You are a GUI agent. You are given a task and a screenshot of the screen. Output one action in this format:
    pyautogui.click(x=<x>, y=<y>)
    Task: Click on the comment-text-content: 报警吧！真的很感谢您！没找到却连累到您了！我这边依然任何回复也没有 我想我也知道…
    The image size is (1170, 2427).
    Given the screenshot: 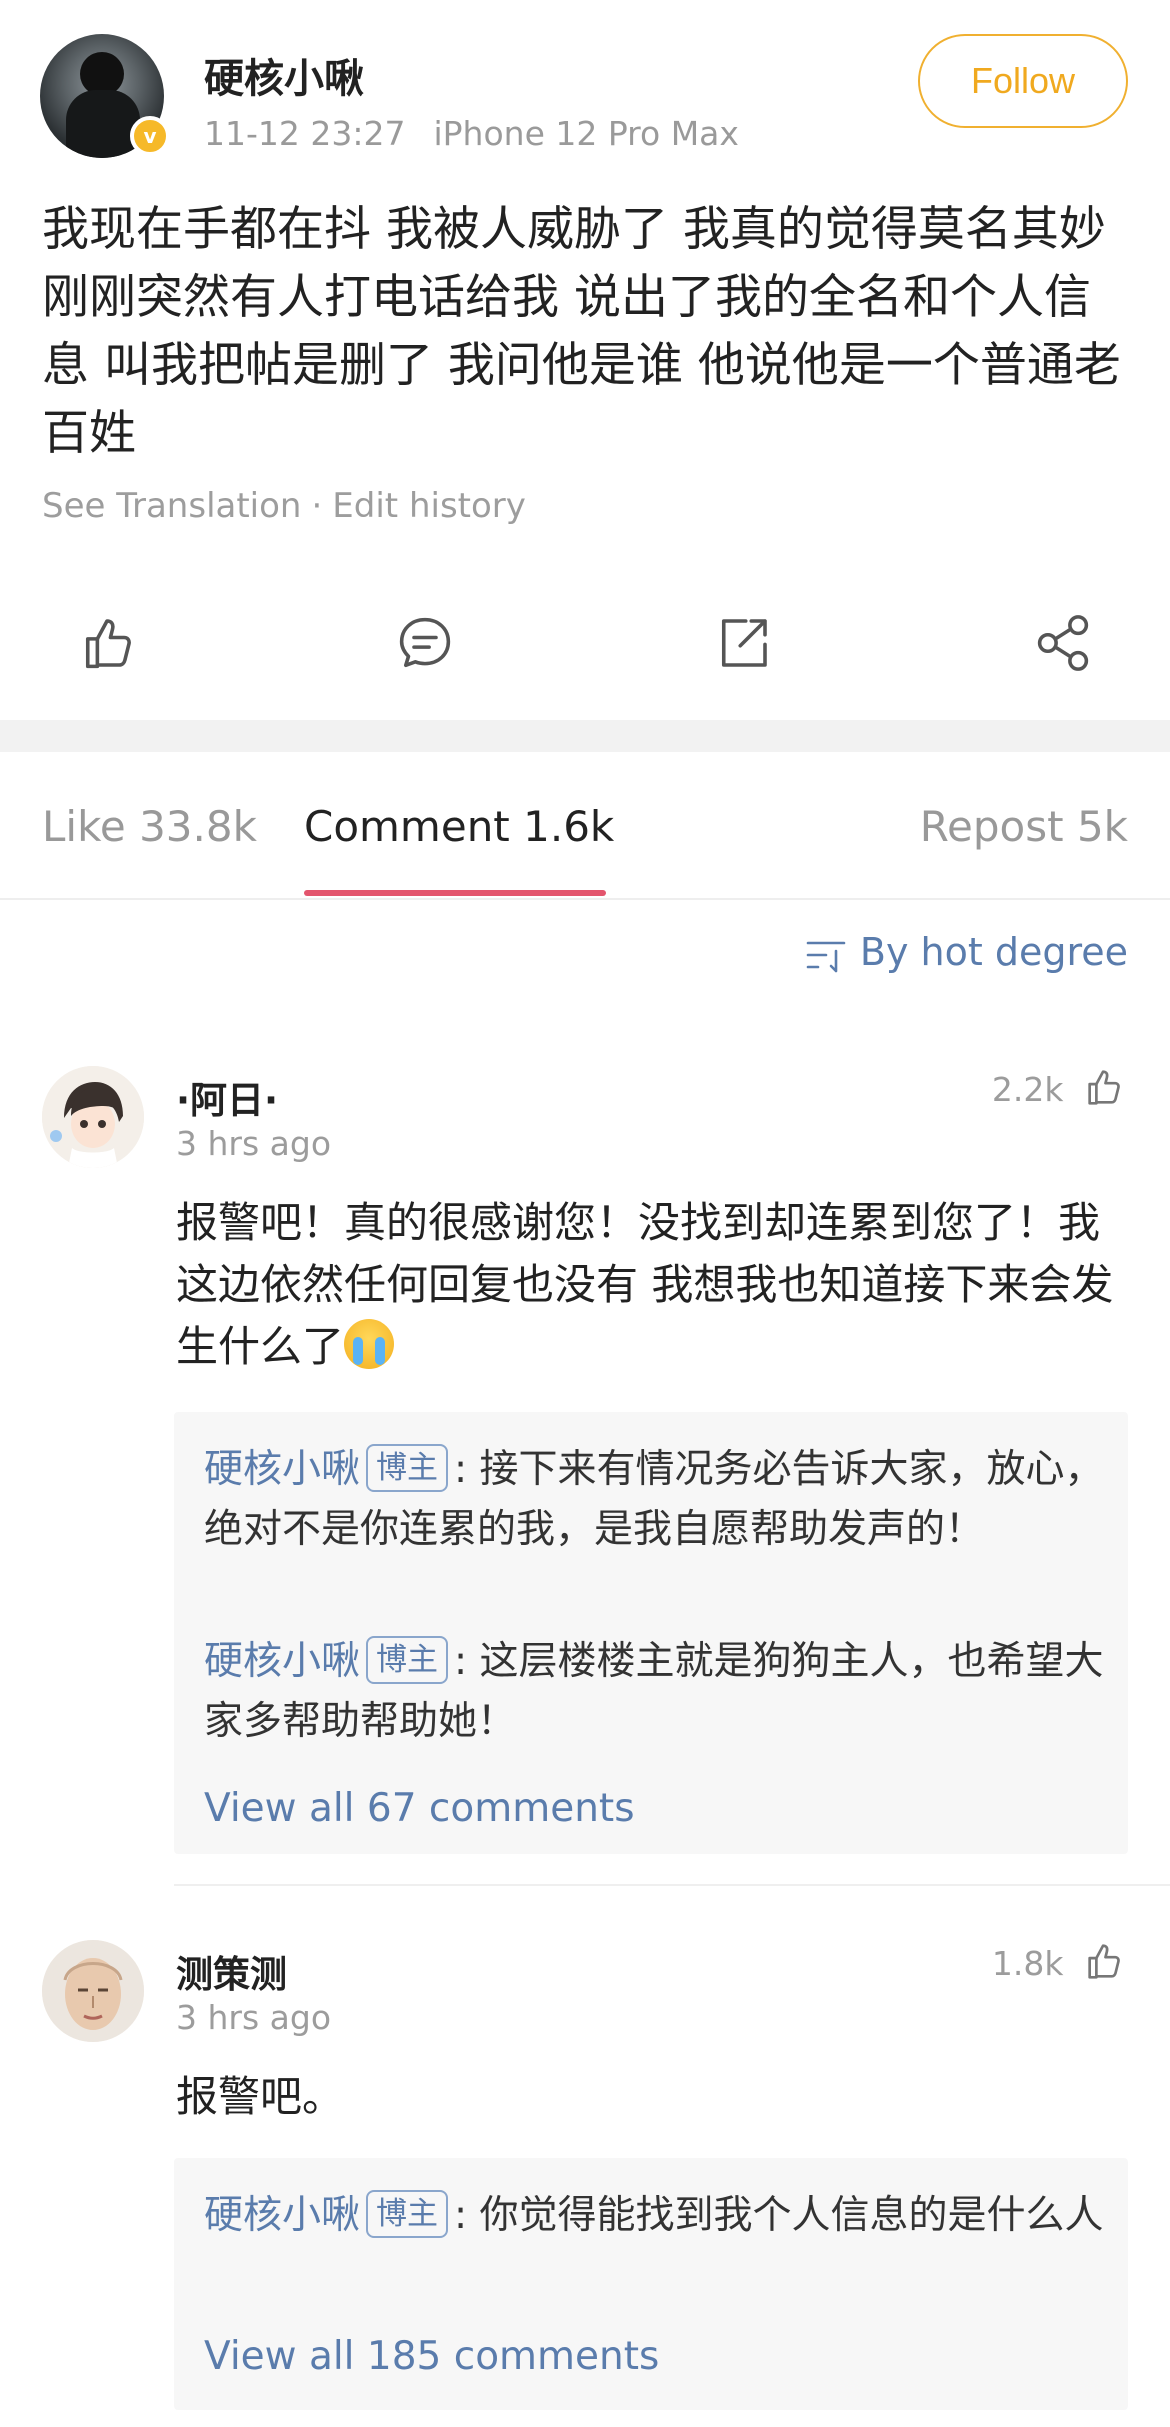 What is the action you would take?
    pyautogui.click(x=645, y=1284)
    